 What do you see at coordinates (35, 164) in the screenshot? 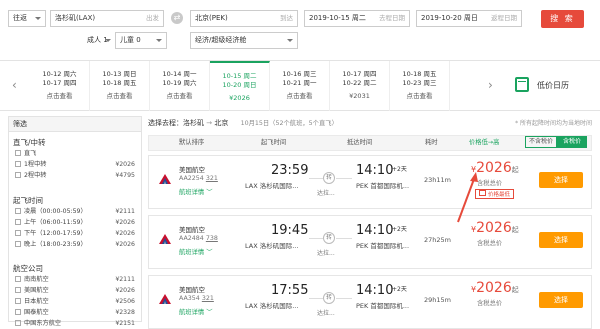
I see `stop-option-label: 1程中转` at bounding box center [35, 164].